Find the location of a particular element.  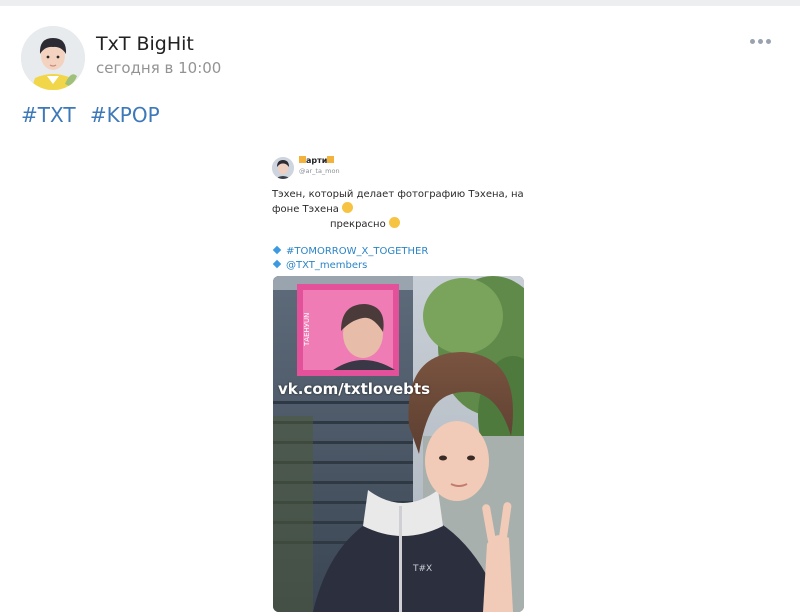

grimace-emoji-icon is located at coordinates (347, 207).